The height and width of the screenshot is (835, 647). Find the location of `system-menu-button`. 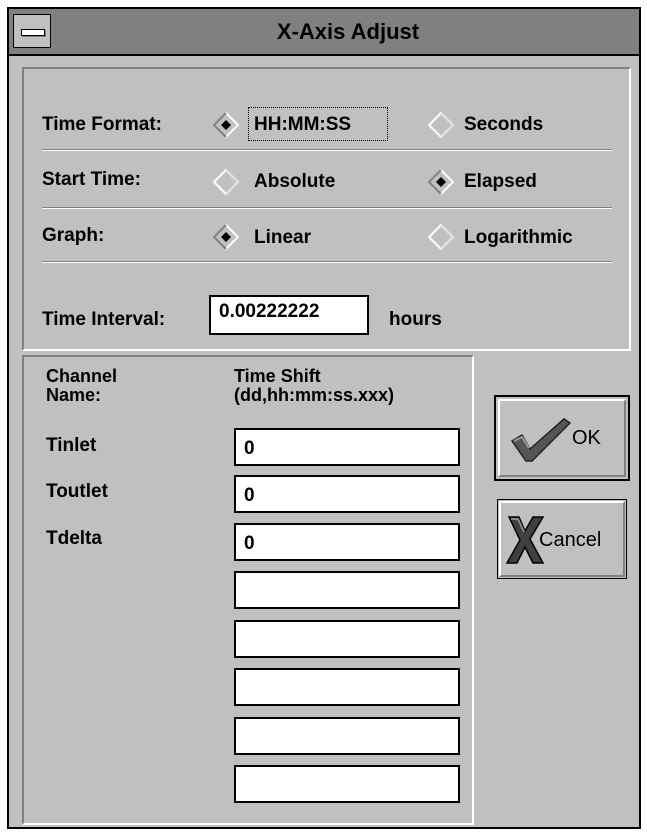

system-menu-button is located at coordinates (32, 31).